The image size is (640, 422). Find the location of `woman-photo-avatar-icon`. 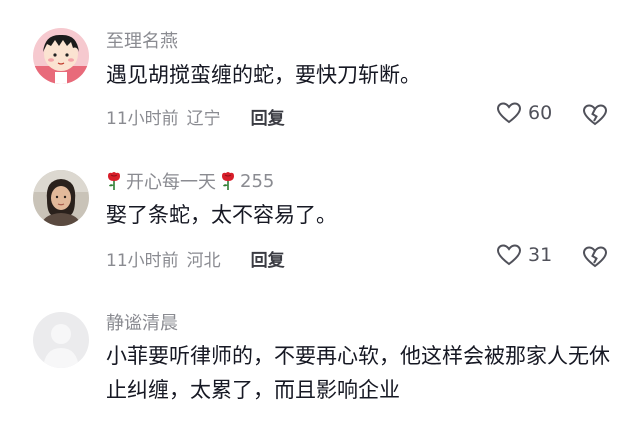

woman-photo-avatar-icon is located at coordinates (61, 198).